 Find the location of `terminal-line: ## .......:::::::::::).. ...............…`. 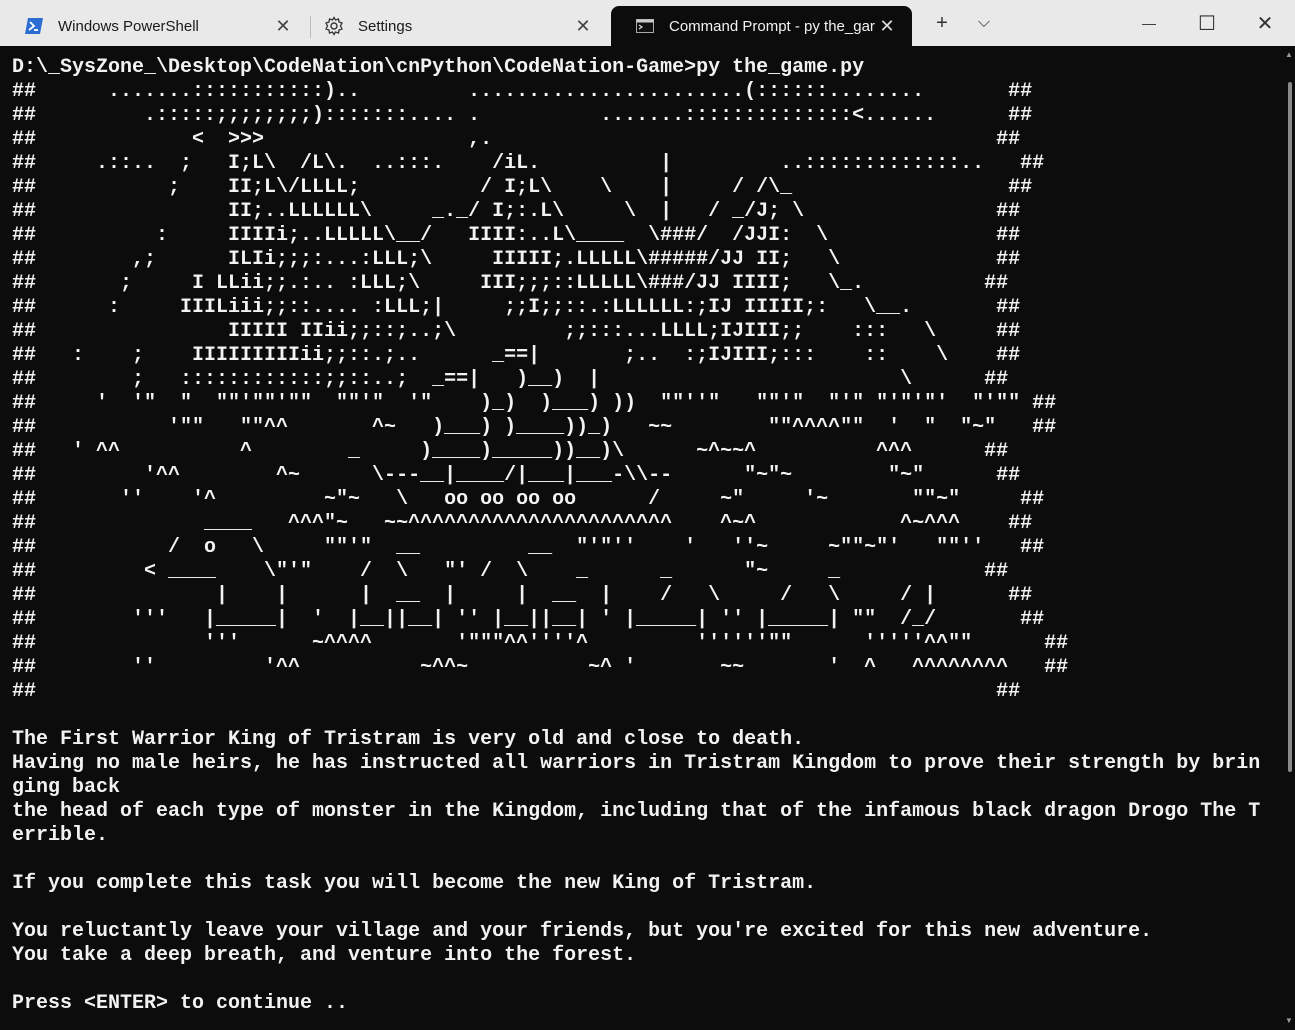

terminal-line: ## .......:::::::::::).. ...............… is located at coordinates (522, 91).